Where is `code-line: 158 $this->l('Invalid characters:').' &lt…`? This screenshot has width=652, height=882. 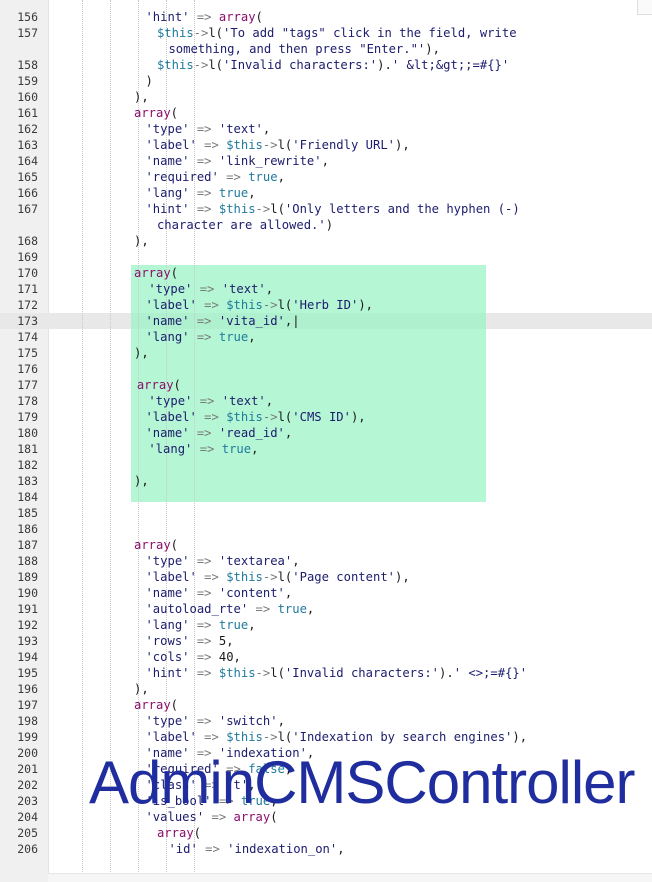 code-line: 158 $this->l('Invalid characters:').' &lt… is located at coordinates (326, 65).